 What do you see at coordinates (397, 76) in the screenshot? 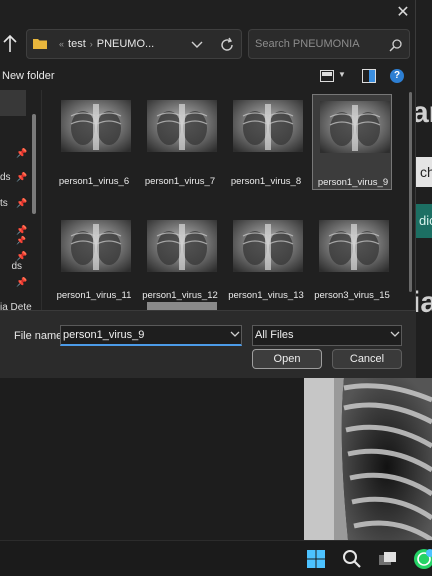
I see `help-icon: ?` at bounding box center [397, 76].